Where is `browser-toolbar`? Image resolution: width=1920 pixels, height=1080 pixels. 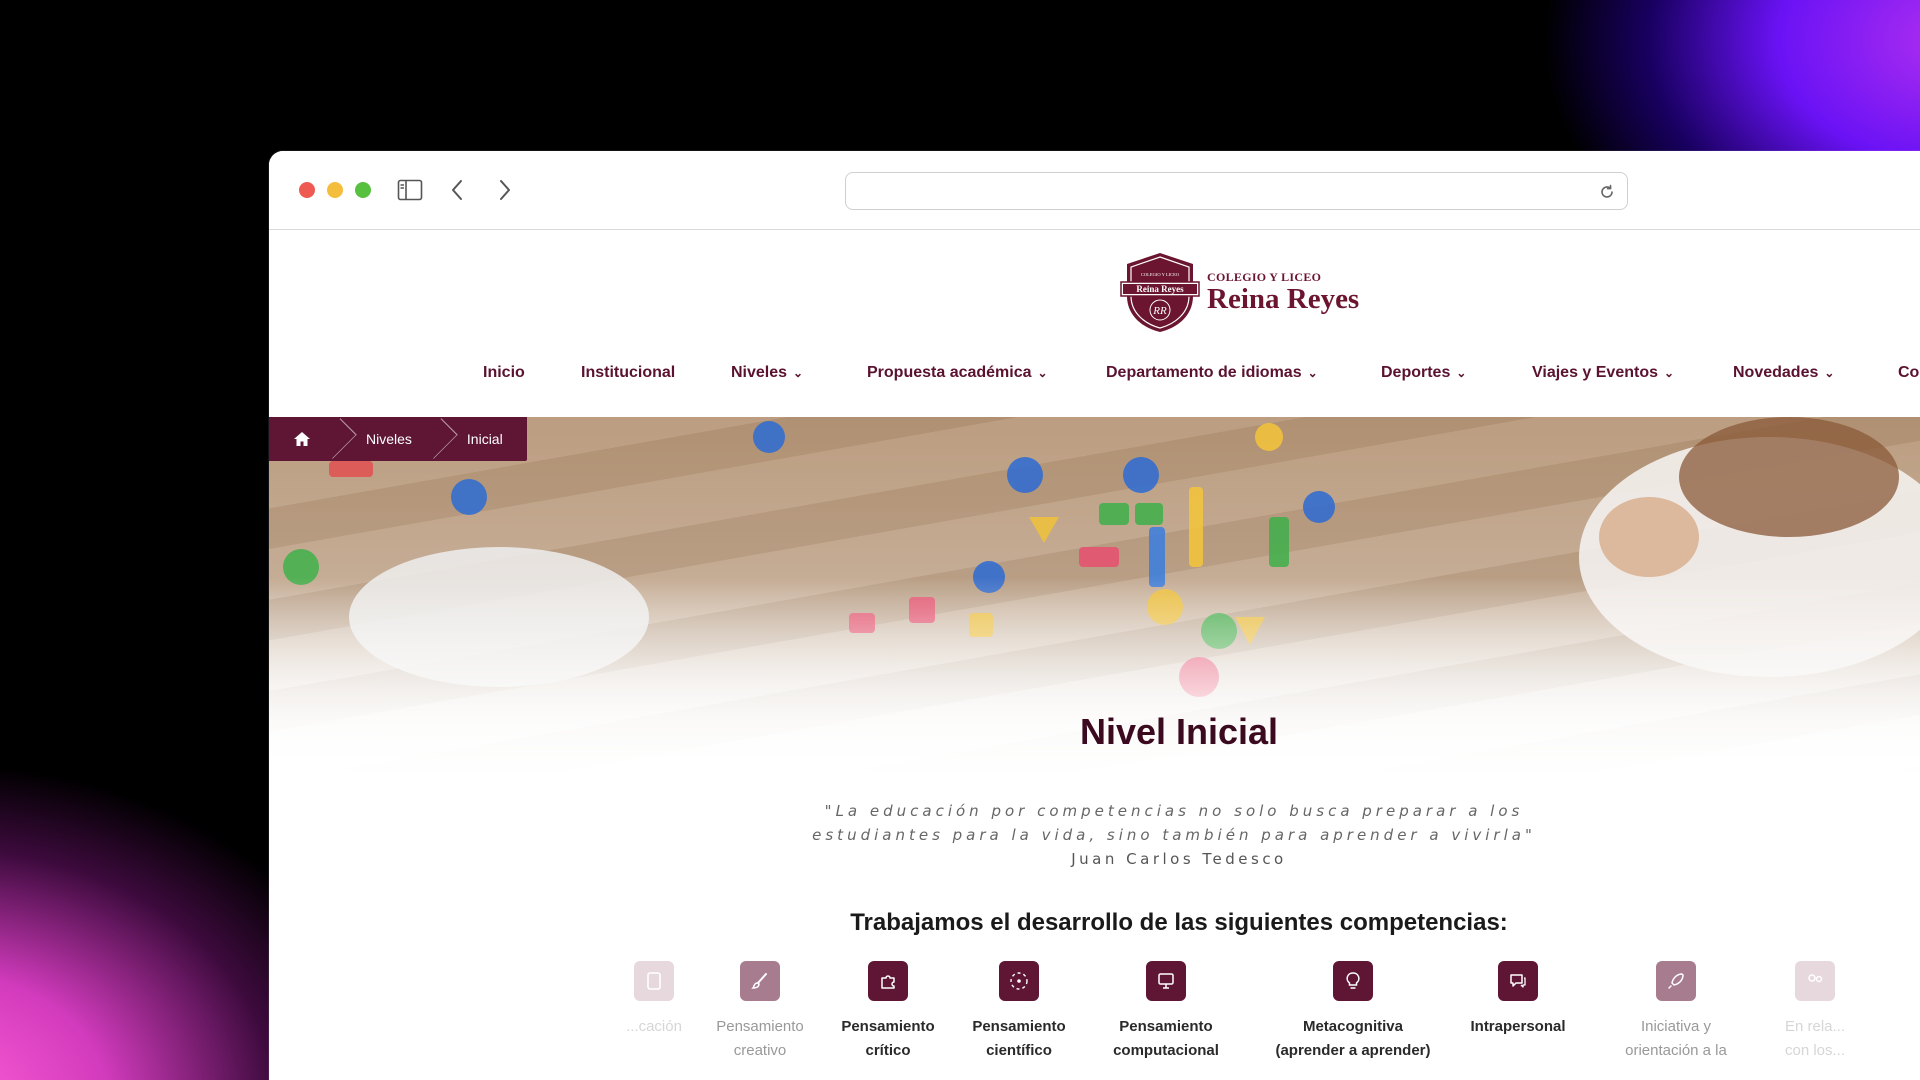
browser-toolbar is located at coordinates (1094, 190).